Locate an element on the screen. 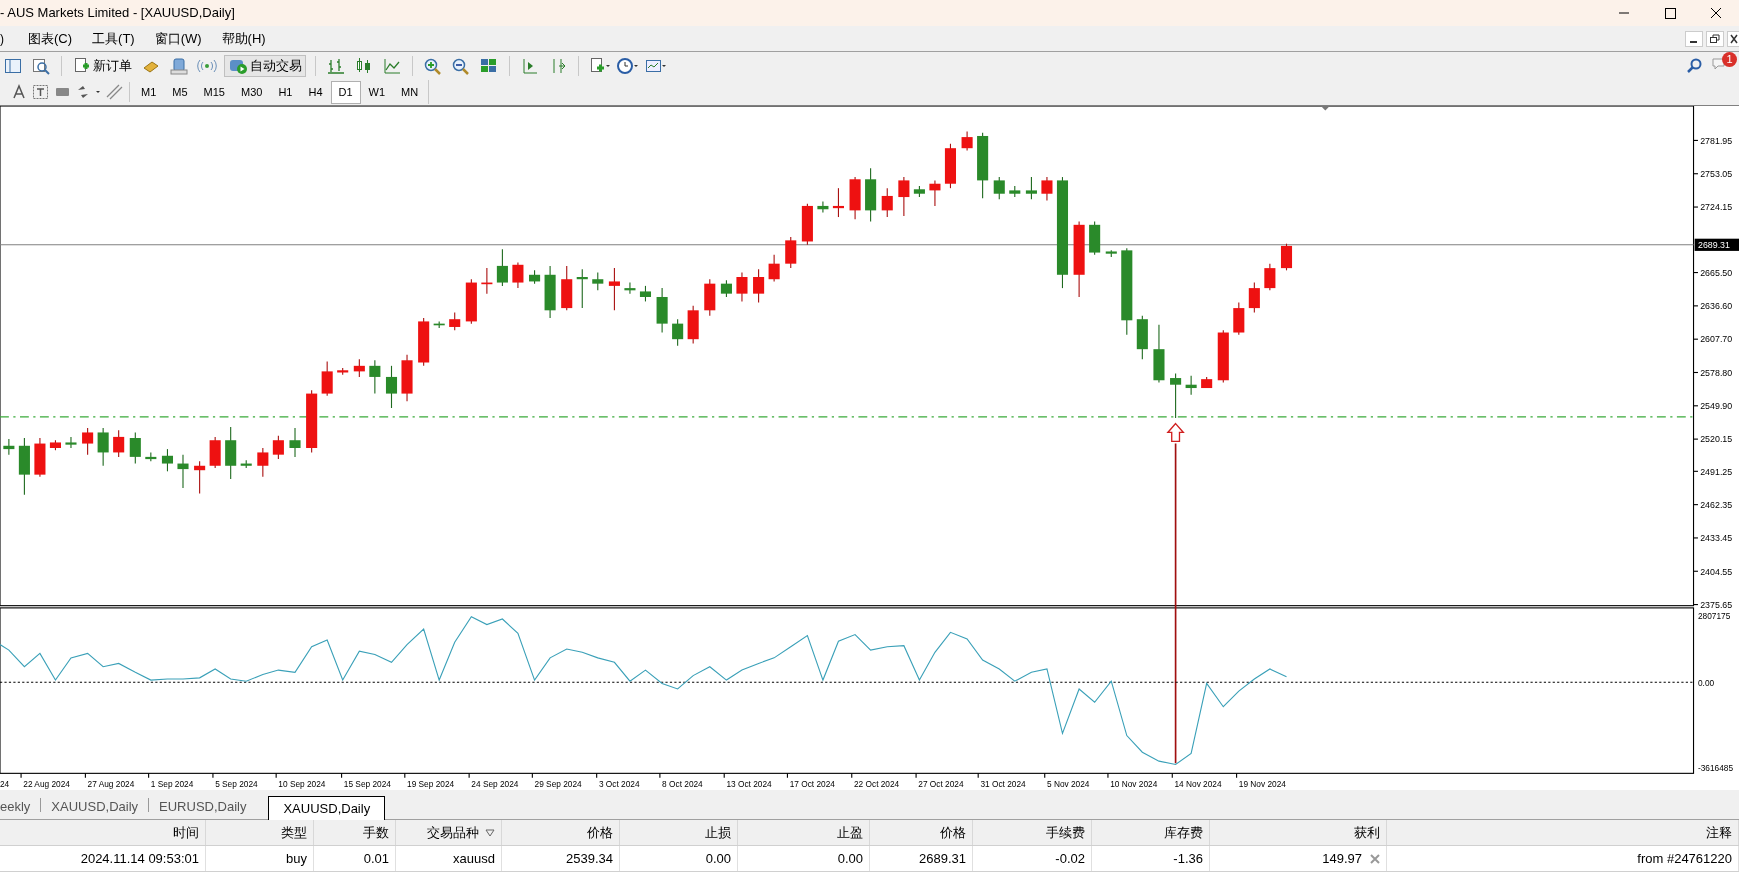 The height and width of the screenshot is (872, 1739). timeframe-button: H4 is located at coordinates (315, 92).